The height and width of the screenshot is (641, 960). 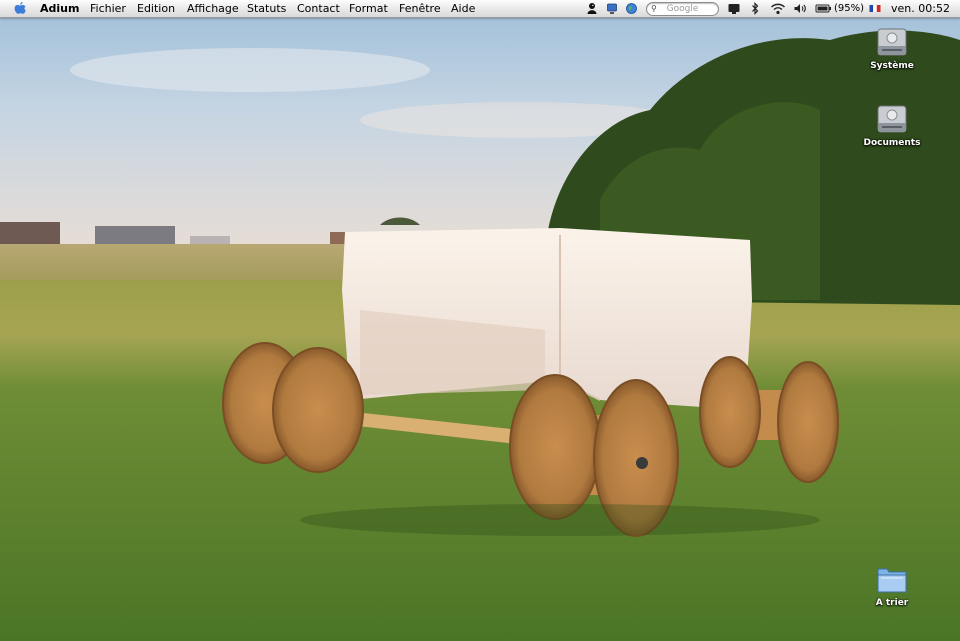 I want to click on menu-statuts: Statuts, so click(x=266, y=8).